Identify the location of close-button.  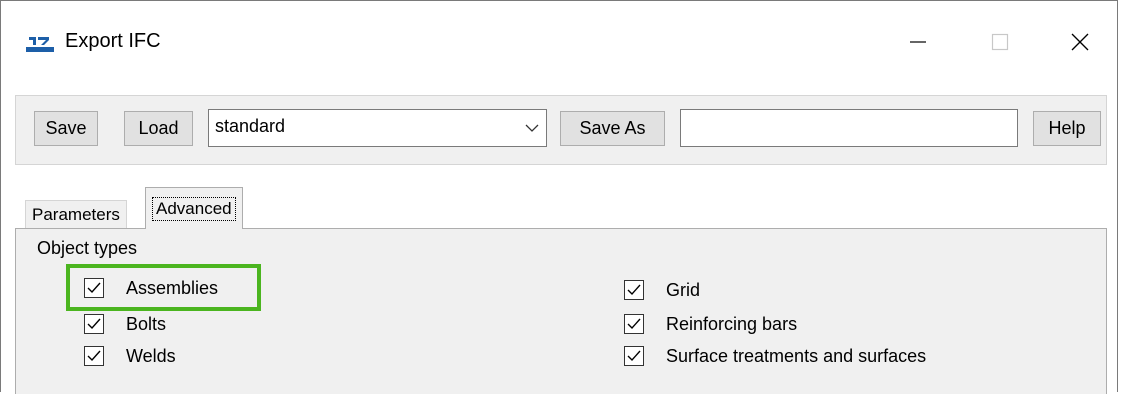
(1080, 42).